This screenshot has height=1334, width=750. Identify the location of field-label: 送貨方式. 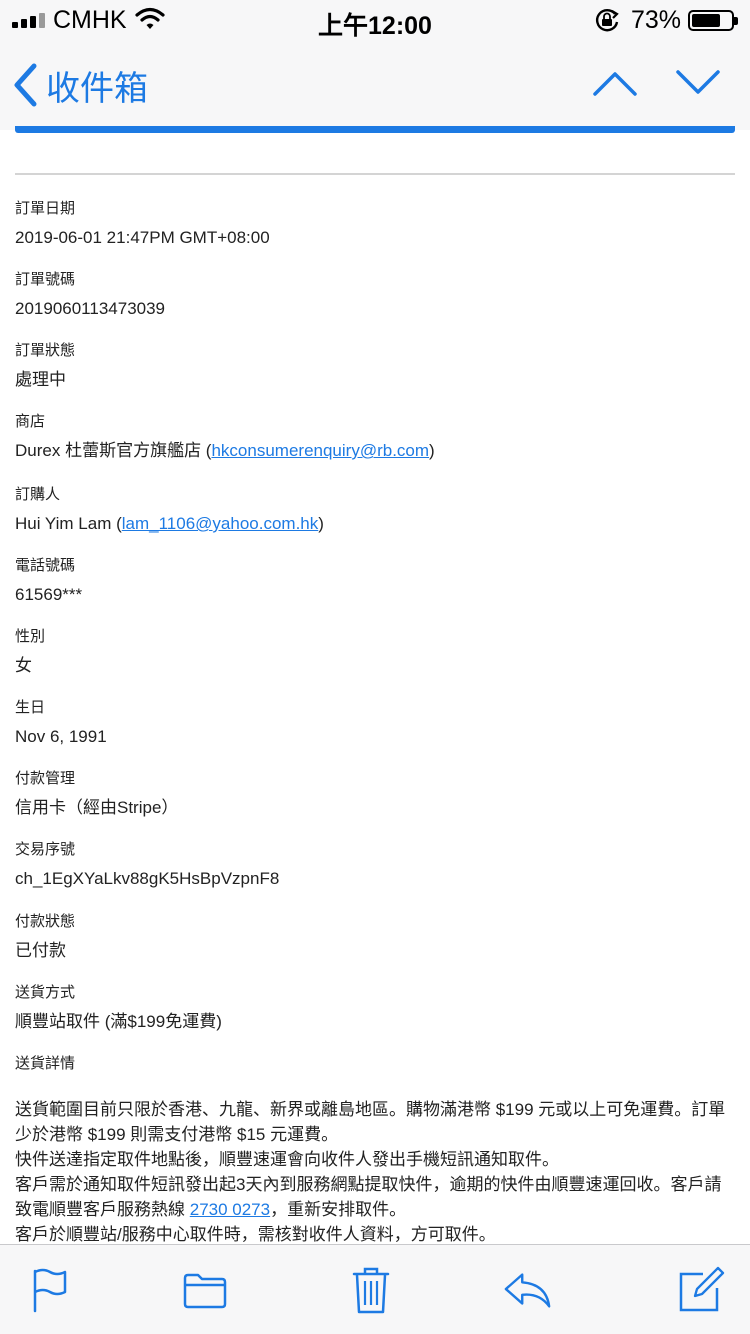
(45, 992).